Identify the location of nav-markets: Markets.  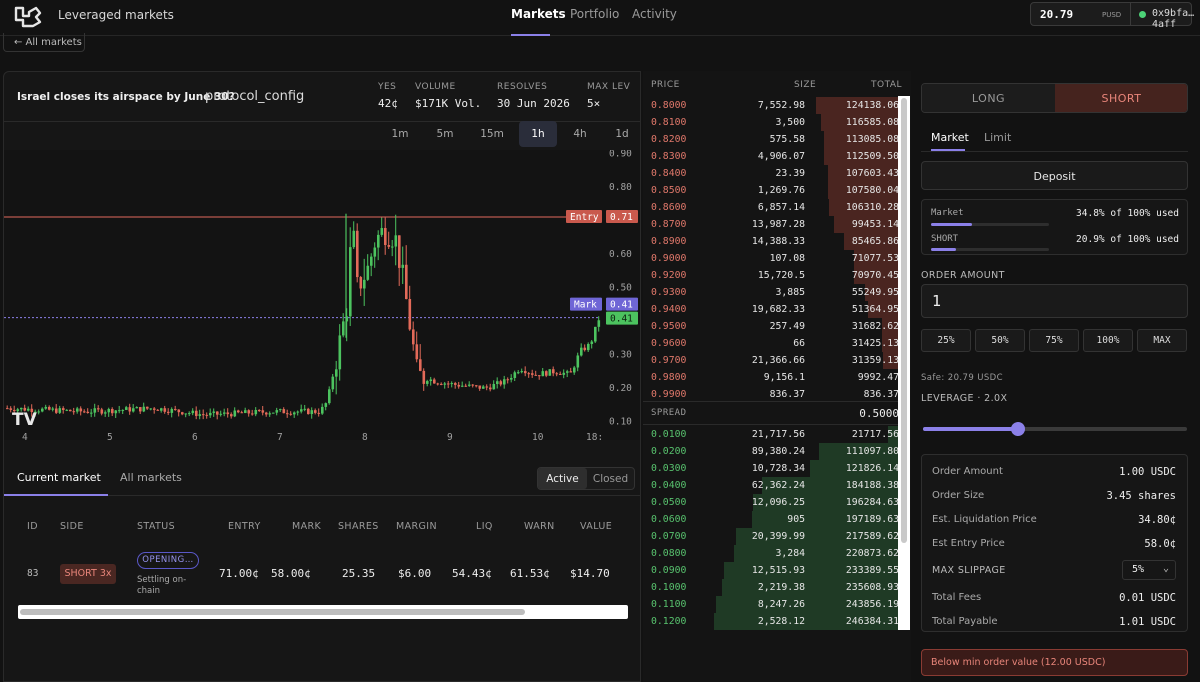
(538, 14).